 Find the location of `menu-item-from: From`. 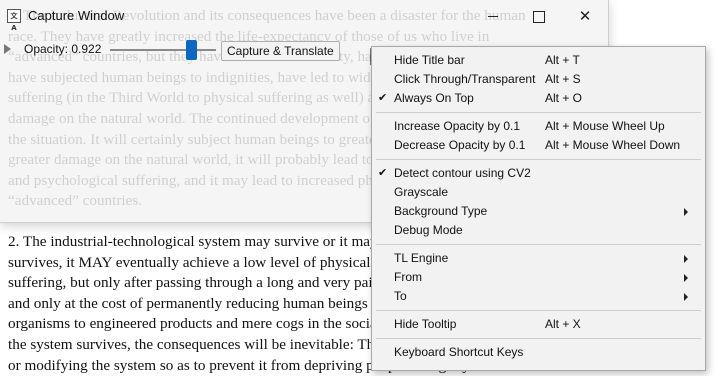

menu-item-from: From is located at coordinates (538, 277).